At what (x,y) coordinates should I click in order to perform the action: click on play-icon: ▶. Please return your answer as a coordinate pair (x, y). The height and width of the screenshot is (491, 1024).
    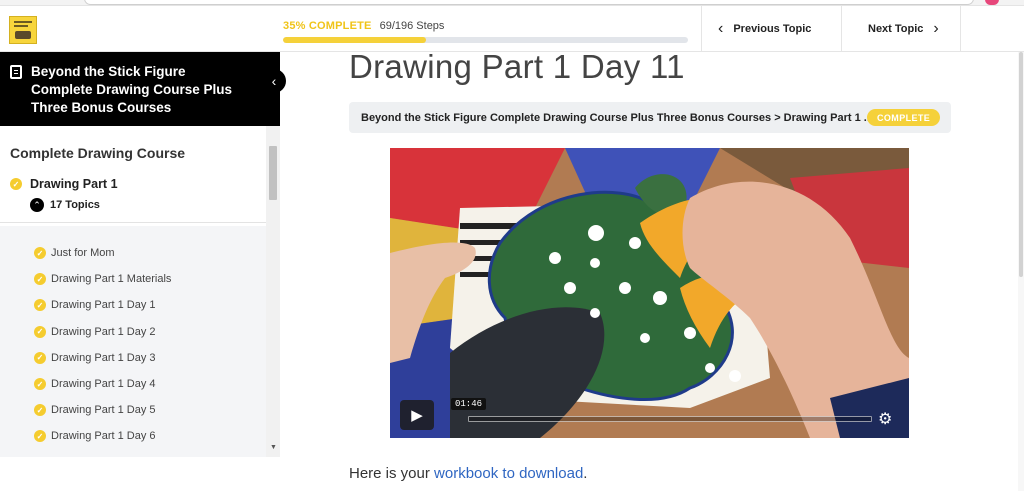
    Looking at the image, I should click on (417, 415).